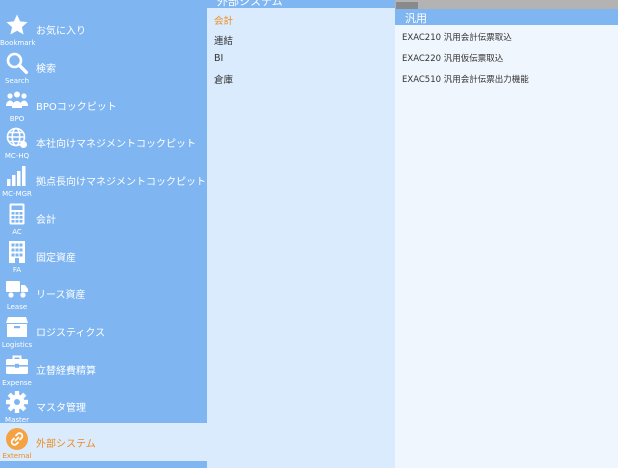 This screenshot has width=618, height=468. I want to click on sidebar-item-label: 会計, so click(46, 220).